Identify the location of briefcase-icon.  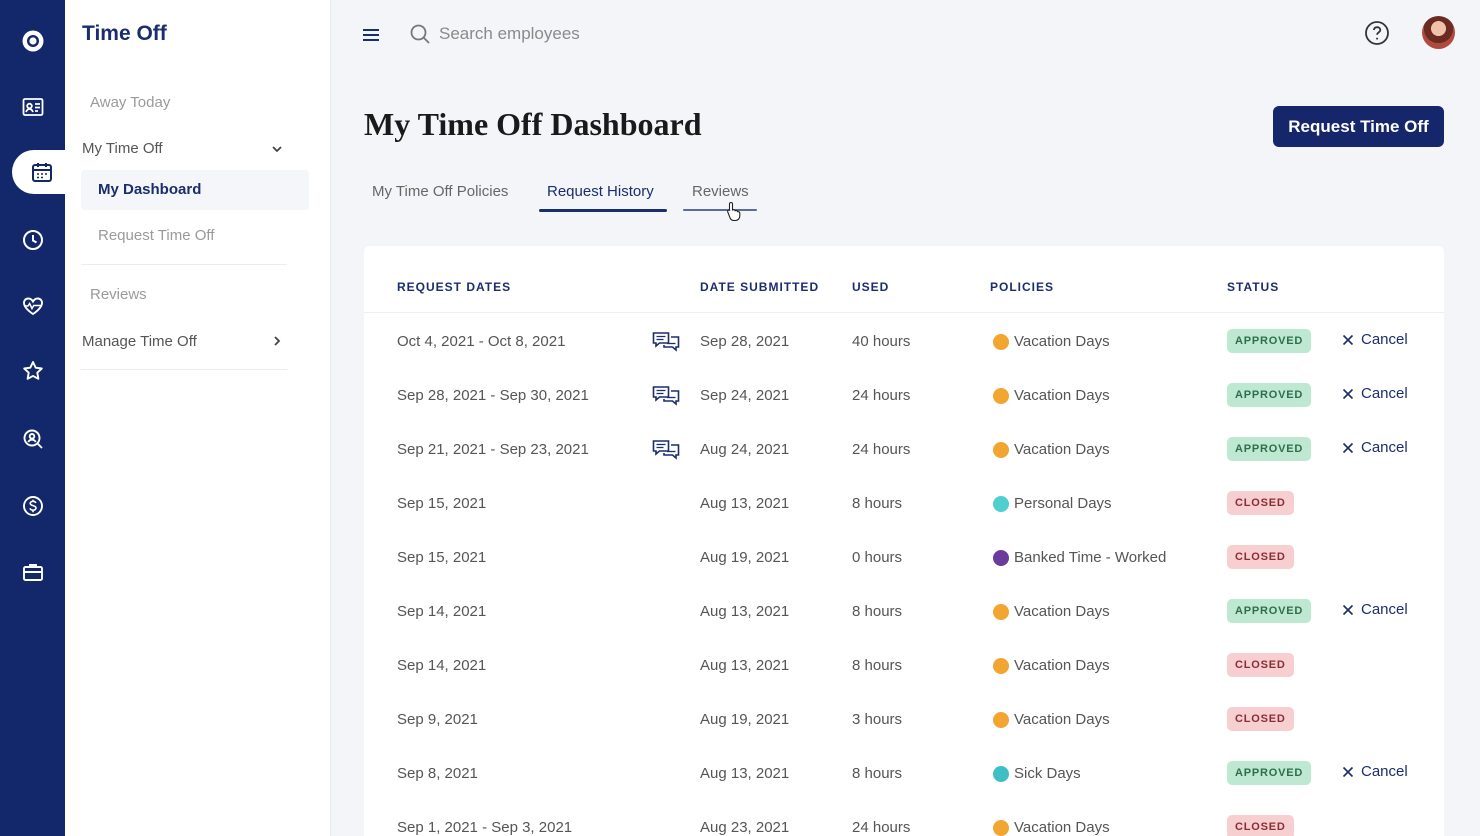
(32, 572).